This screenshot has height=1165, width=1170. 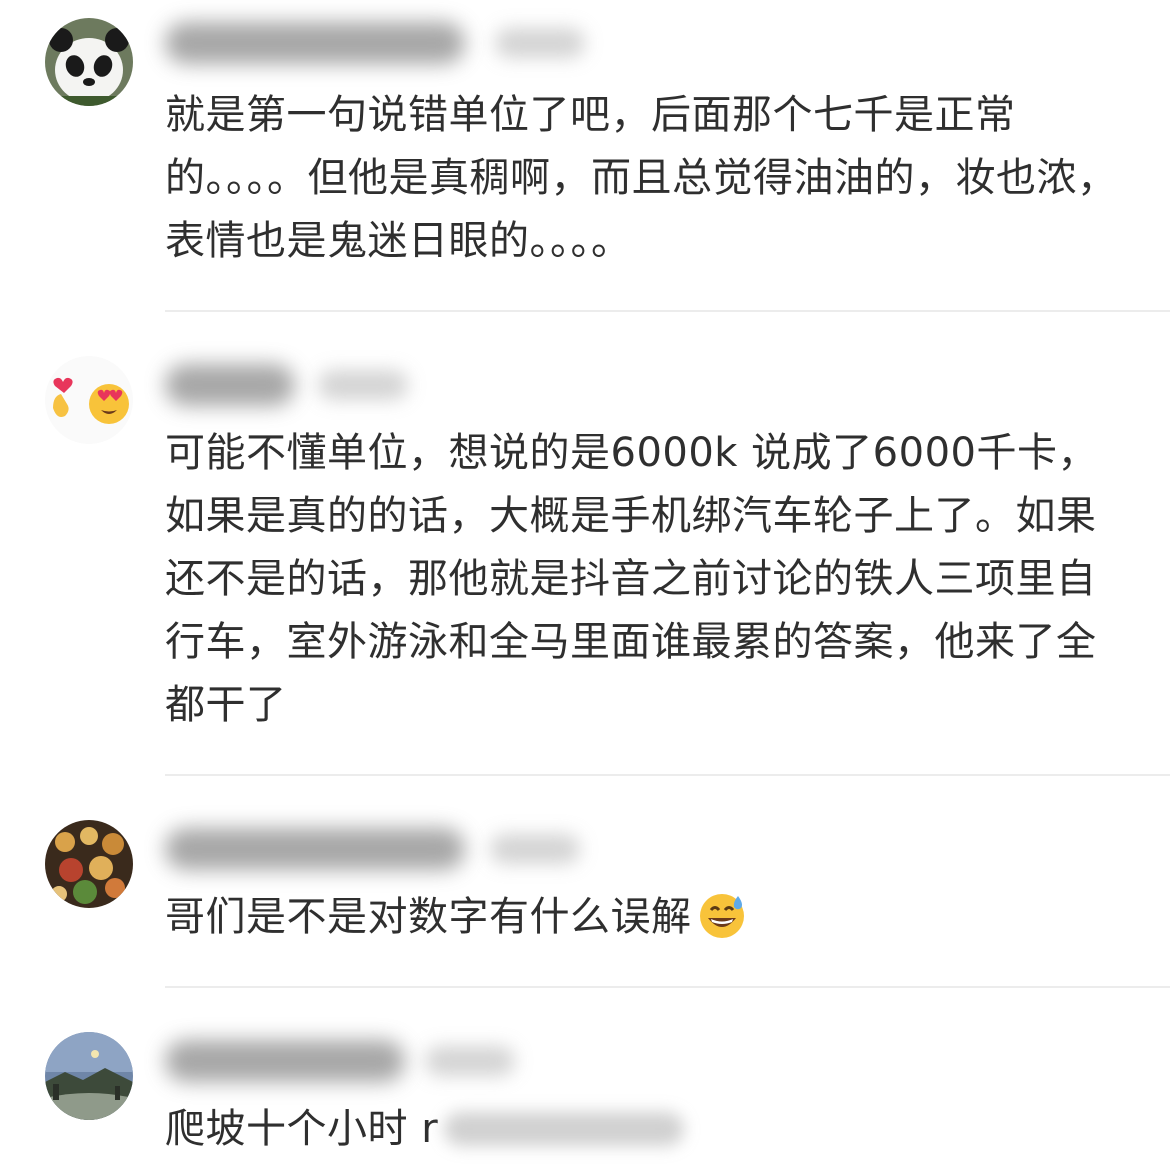 What do you see at coordinates (89, 62) in the screenshot?
I see `panda-avatar-icon` at bounding box center [89, 62].